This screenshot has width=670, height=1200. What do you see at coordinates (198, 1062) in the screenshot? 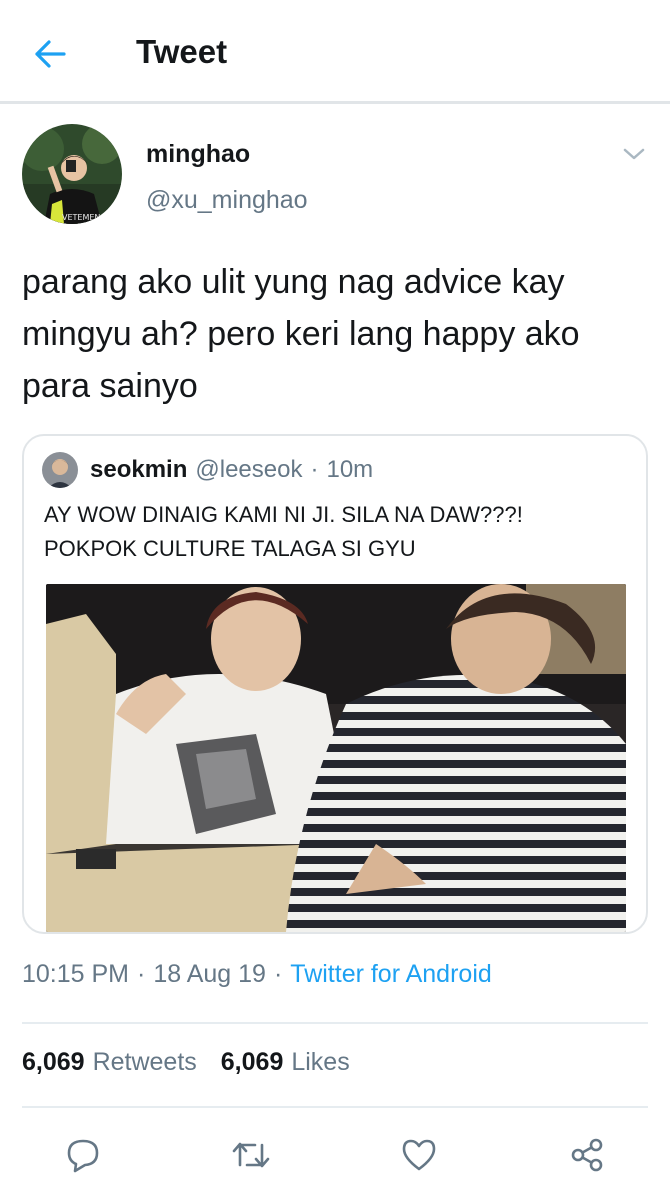
I see `tweet-stats: 6,069 Retweets 6,069 Likes` at bounding box center [198, 1062].